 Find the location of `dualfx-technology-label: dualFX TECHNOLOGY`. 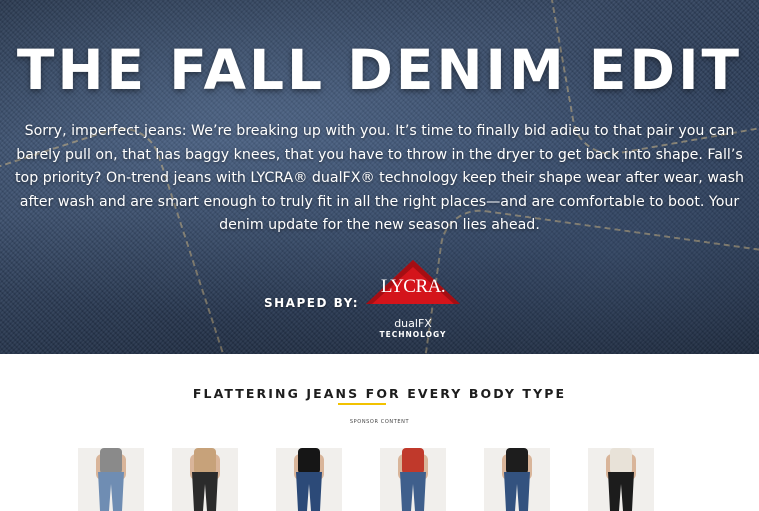

dualfx-technology-label: dualFX TECHNOLOGY is located at coordinates (413, 329).